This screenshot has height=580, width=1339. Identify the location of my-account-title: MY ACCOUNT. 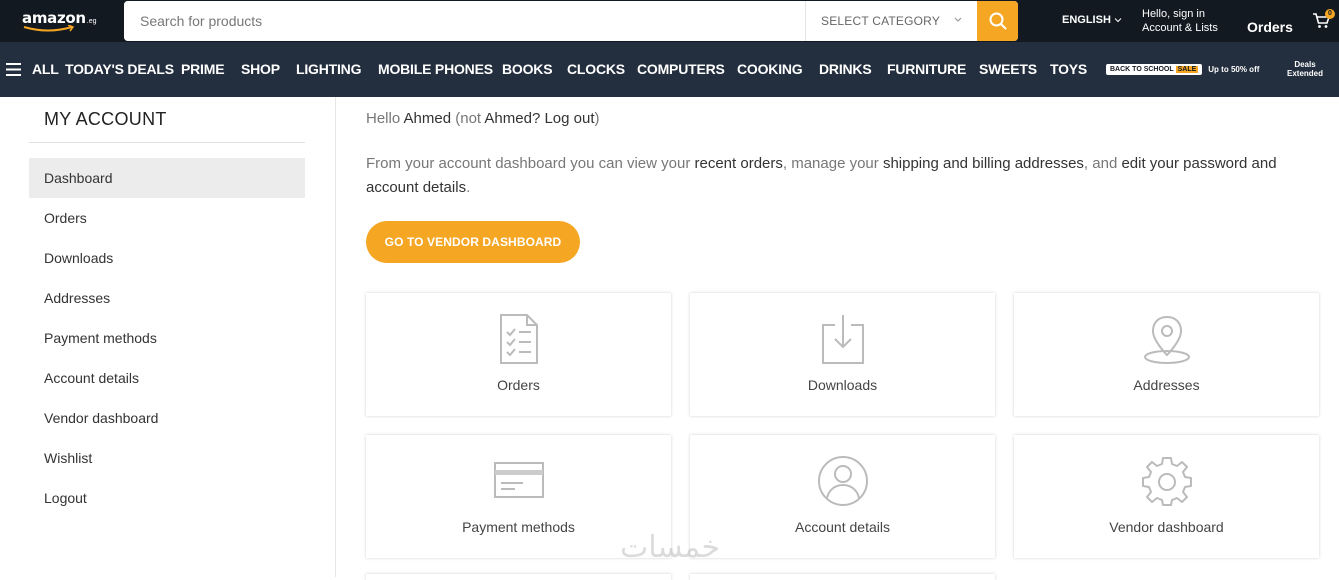
(105, 119).